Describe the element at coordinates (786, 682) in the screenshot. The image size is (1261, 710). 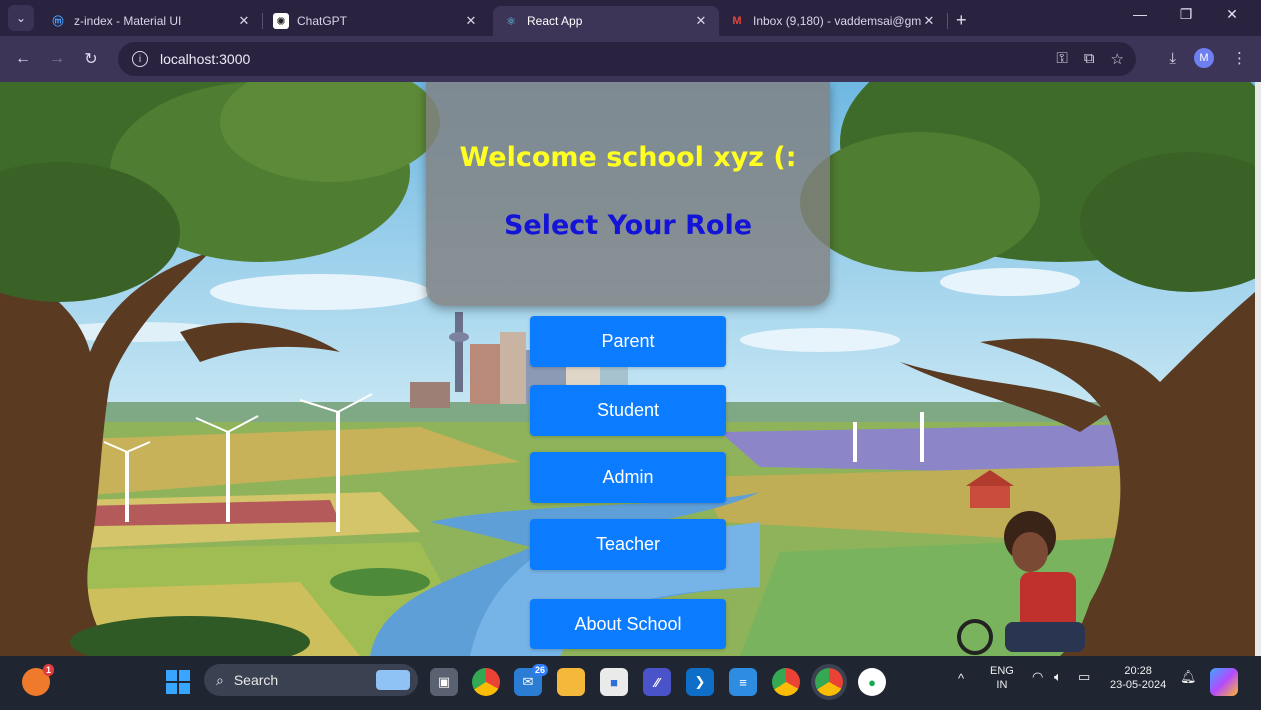
I see `chrome-profile-icon` at that location.